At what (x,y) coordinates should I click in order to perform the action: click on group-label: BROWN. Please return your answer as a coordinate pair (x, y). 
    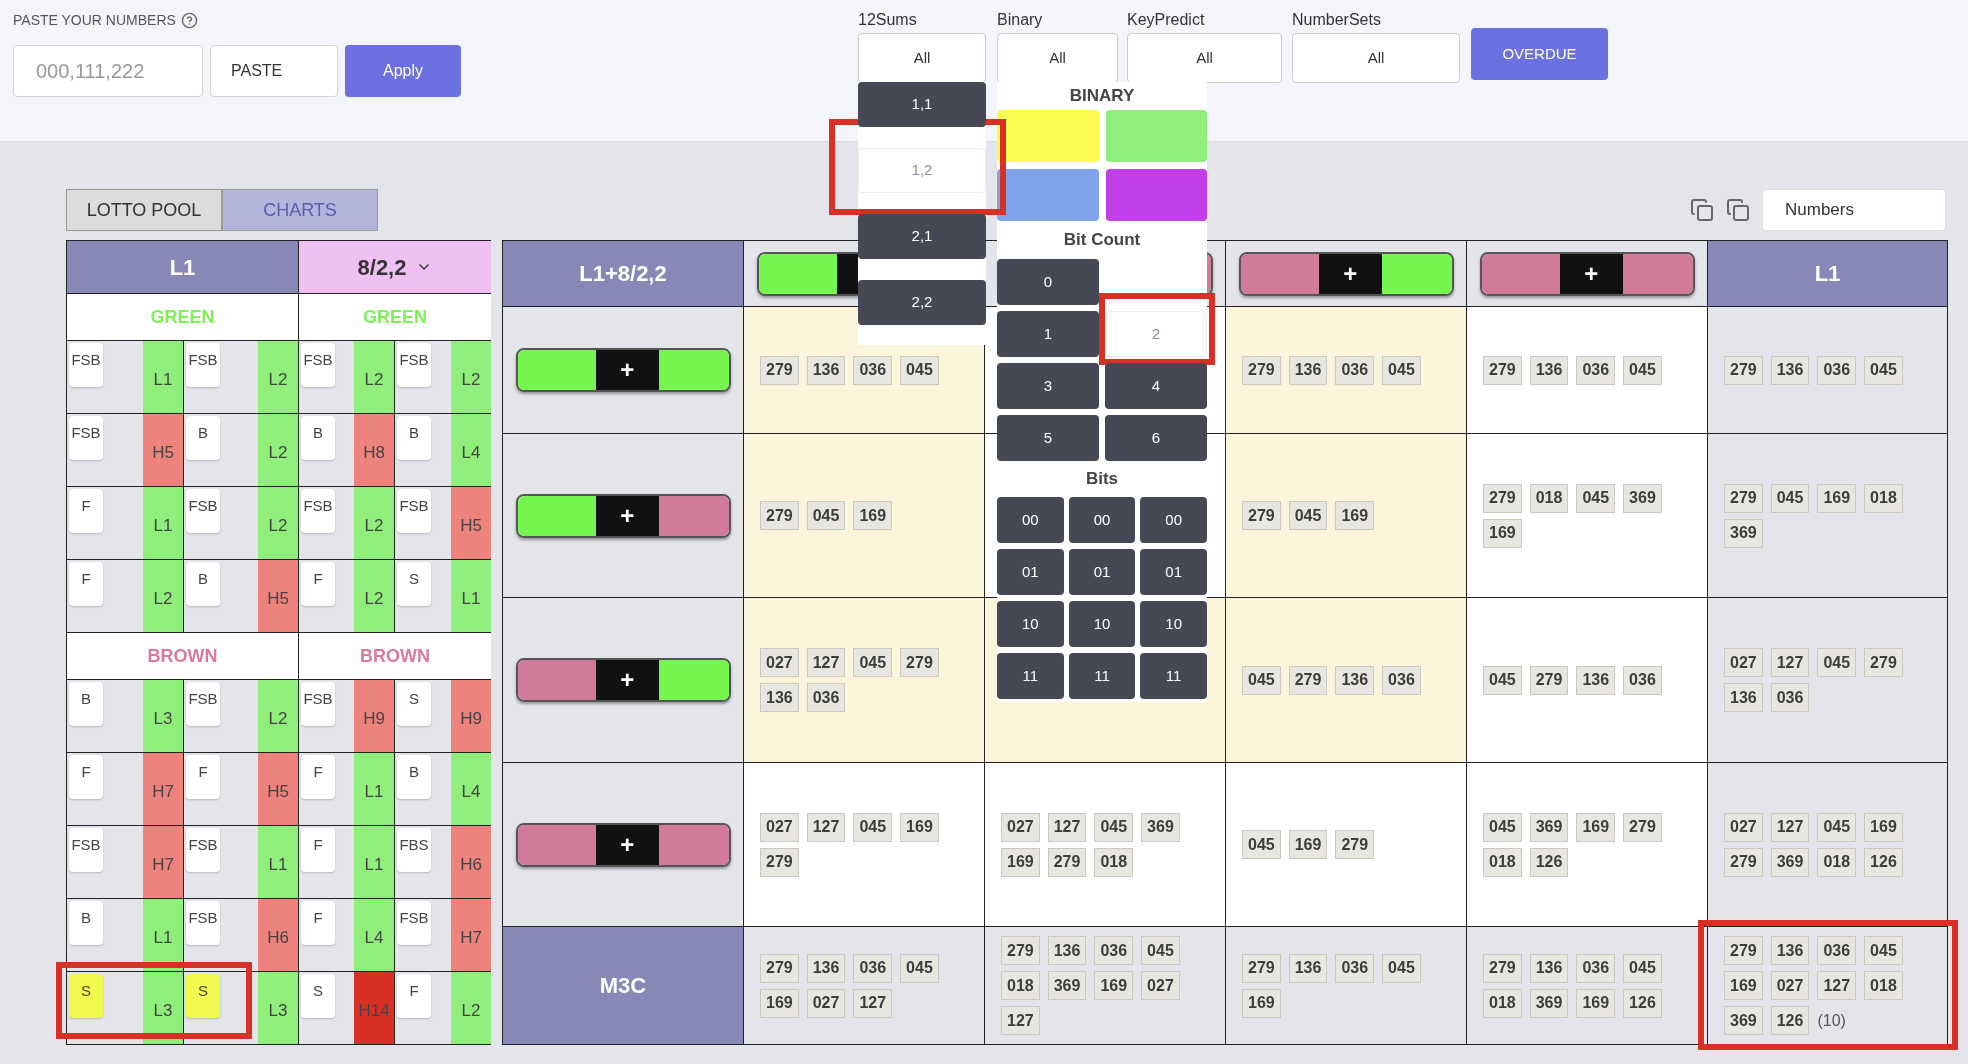
    Looking at the image, I should click on (395, 656).